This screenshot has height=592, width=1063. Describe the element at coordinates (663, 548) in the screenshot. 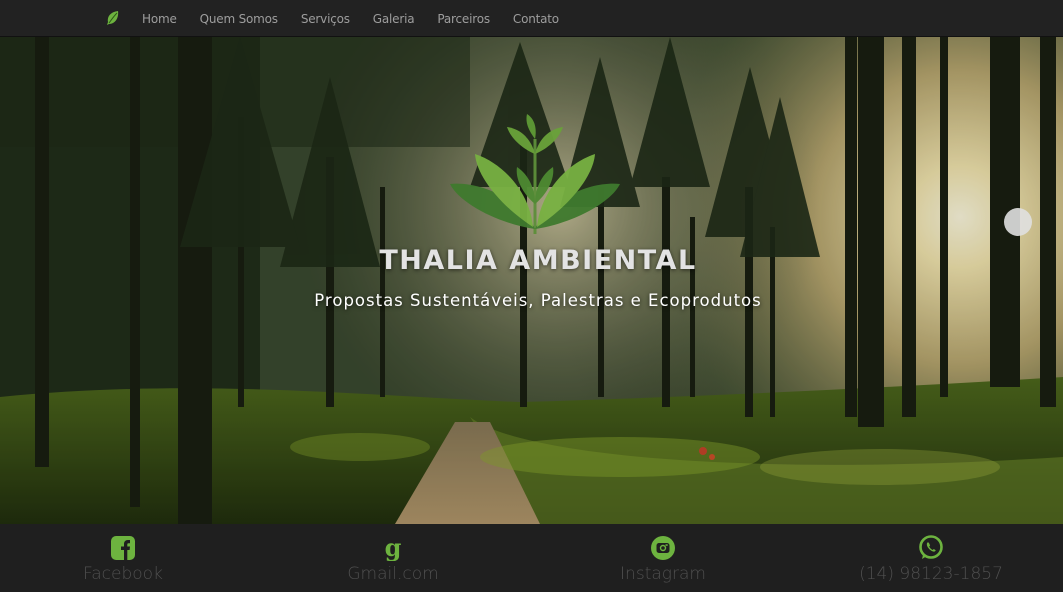

I see `instagram-icon` at that location.